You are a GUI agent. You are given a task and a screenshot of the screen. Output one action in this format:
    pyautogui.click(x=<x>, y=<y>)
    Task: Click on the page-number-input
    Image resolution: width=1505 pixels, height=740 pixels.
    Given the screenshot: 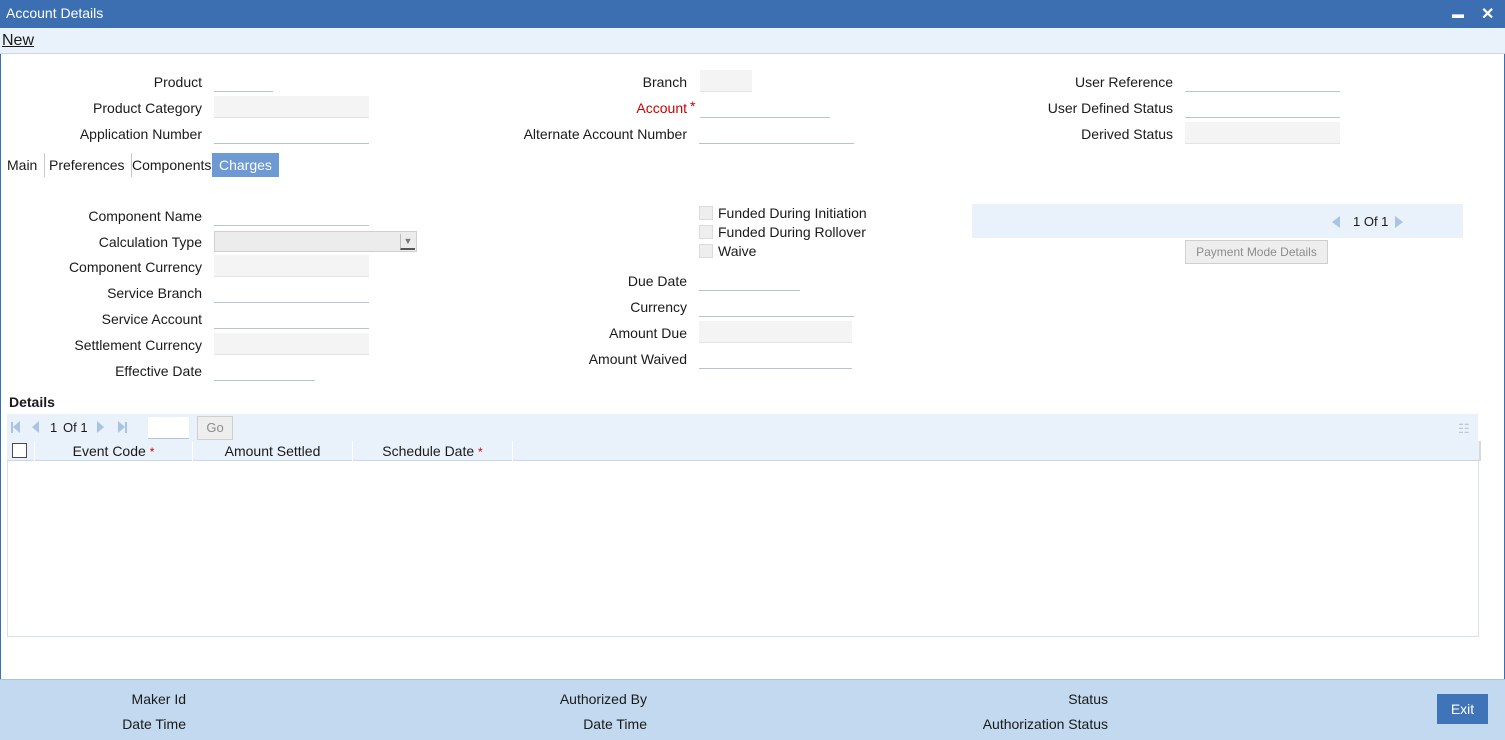 What is the action you would take?
    pyautogui.click(x=168, y=428)
    